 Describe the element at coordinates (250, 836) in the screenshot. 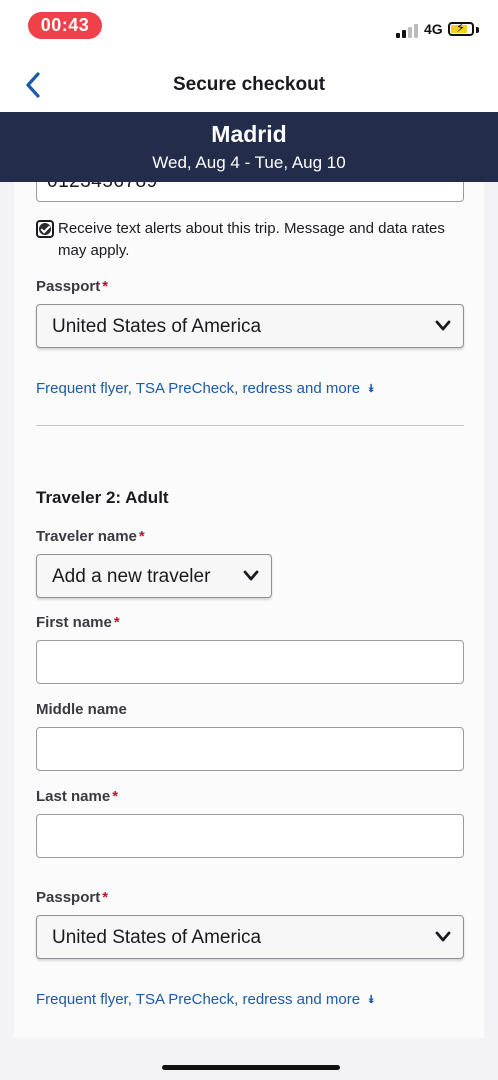

I see `last-name-input` at that location.